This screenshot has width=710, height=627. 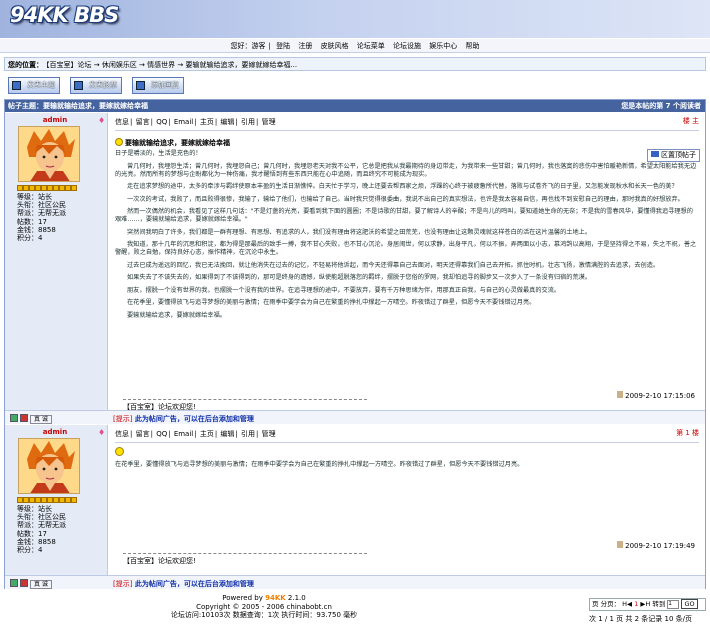 What do you see at coordinates (64, 15) in the screenshot?
I see `logo-text: 94KK BBS` at bounding box center [64, 15].